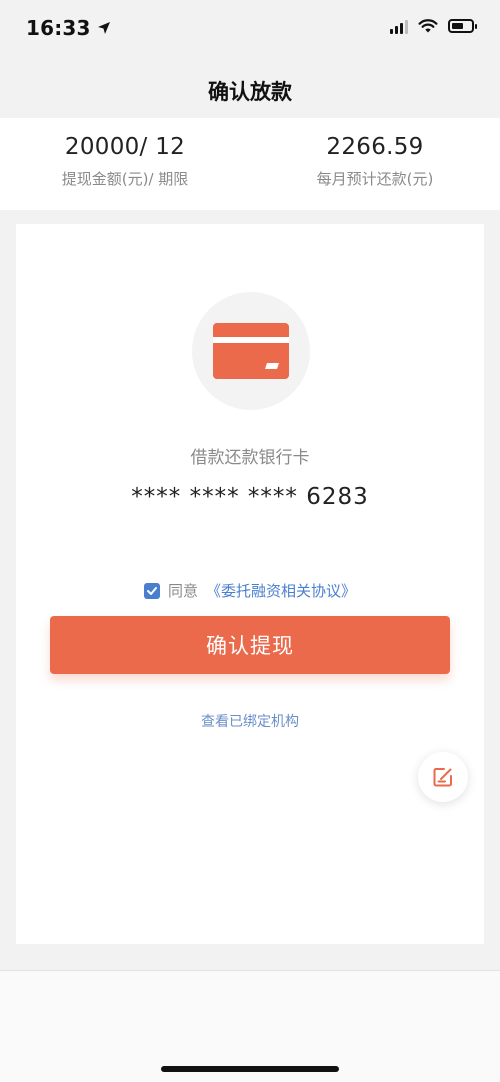 This screenshot has width=500, height=1082. I want to click on edit-icon, so click(442, 777).